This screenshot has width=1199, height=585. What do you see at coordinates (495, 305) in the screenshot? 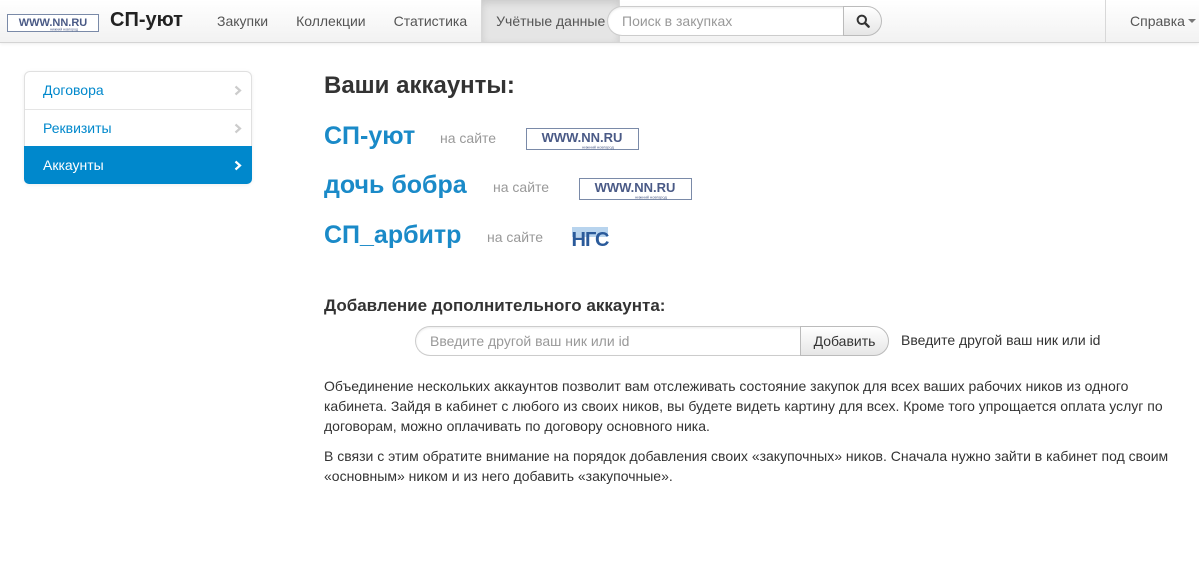
I see `add-account-title: Добавление дополнительного аккаунта:` at bounding box center [495, 305].